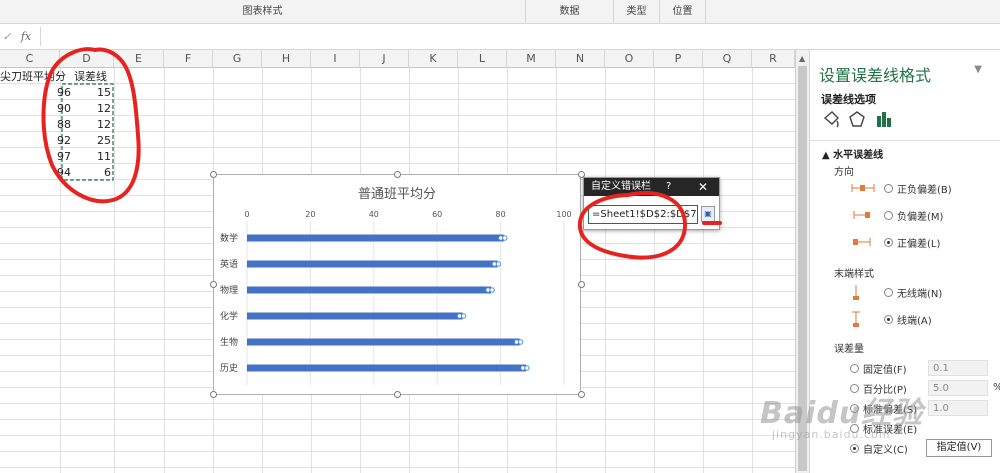 Image resolution: width=1000 pixels, height=473 pixels. Describe the element at coordinates (958, 368) in the screenshot. I see `fixed-value-input: 0.1` at that location.